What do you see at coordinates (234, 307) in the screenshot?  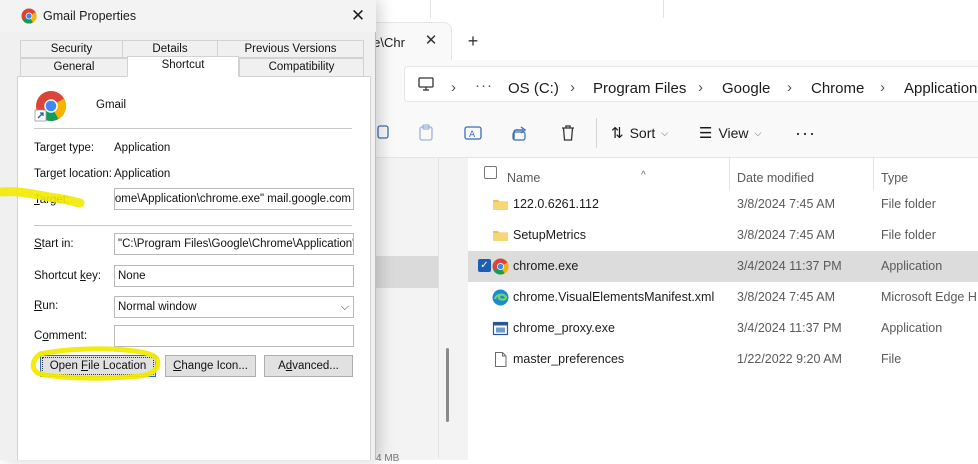 I see `run-select: Normal window ⌵` at bounding box center [234, 307].